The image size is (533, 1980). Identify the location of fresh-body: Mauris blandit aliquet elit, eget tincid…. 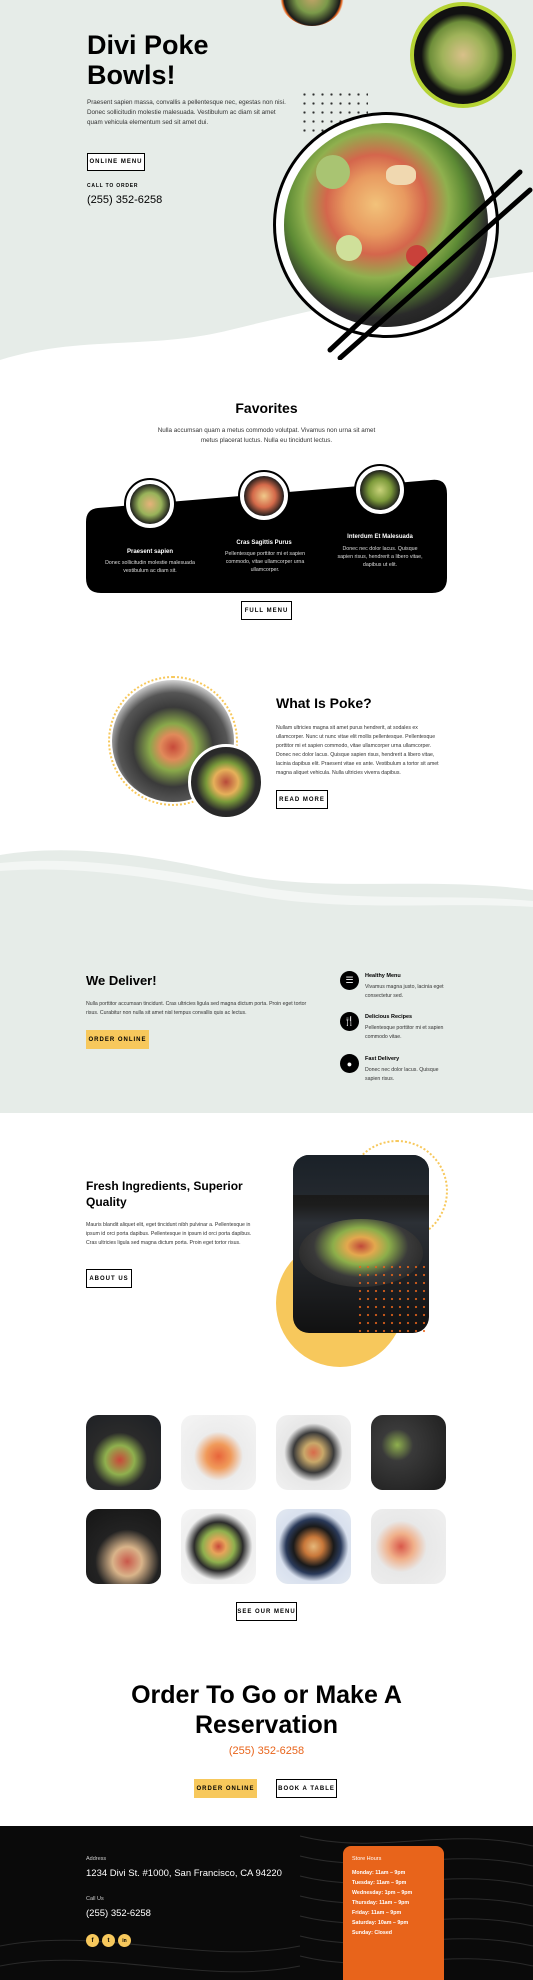
(169, 1234).